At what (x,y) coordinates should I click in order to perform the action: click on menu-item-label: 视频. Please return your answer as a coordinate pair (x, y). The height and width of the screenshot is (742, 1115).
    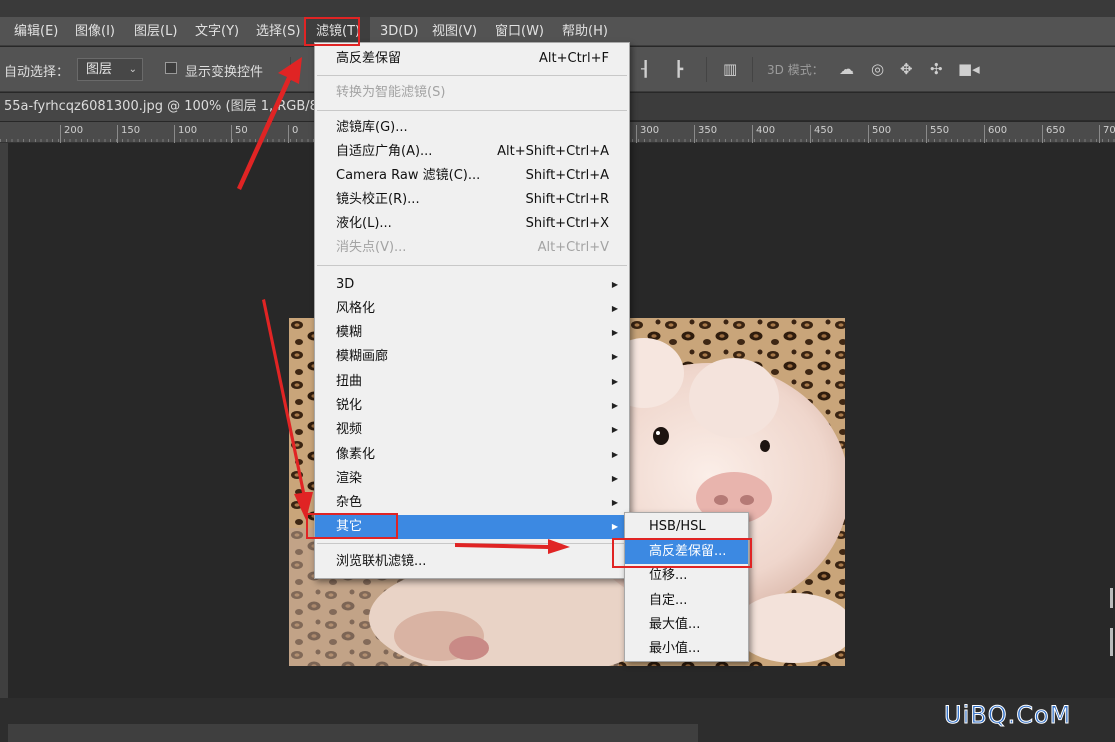
    Looking at the image, I should click on (349, 429).